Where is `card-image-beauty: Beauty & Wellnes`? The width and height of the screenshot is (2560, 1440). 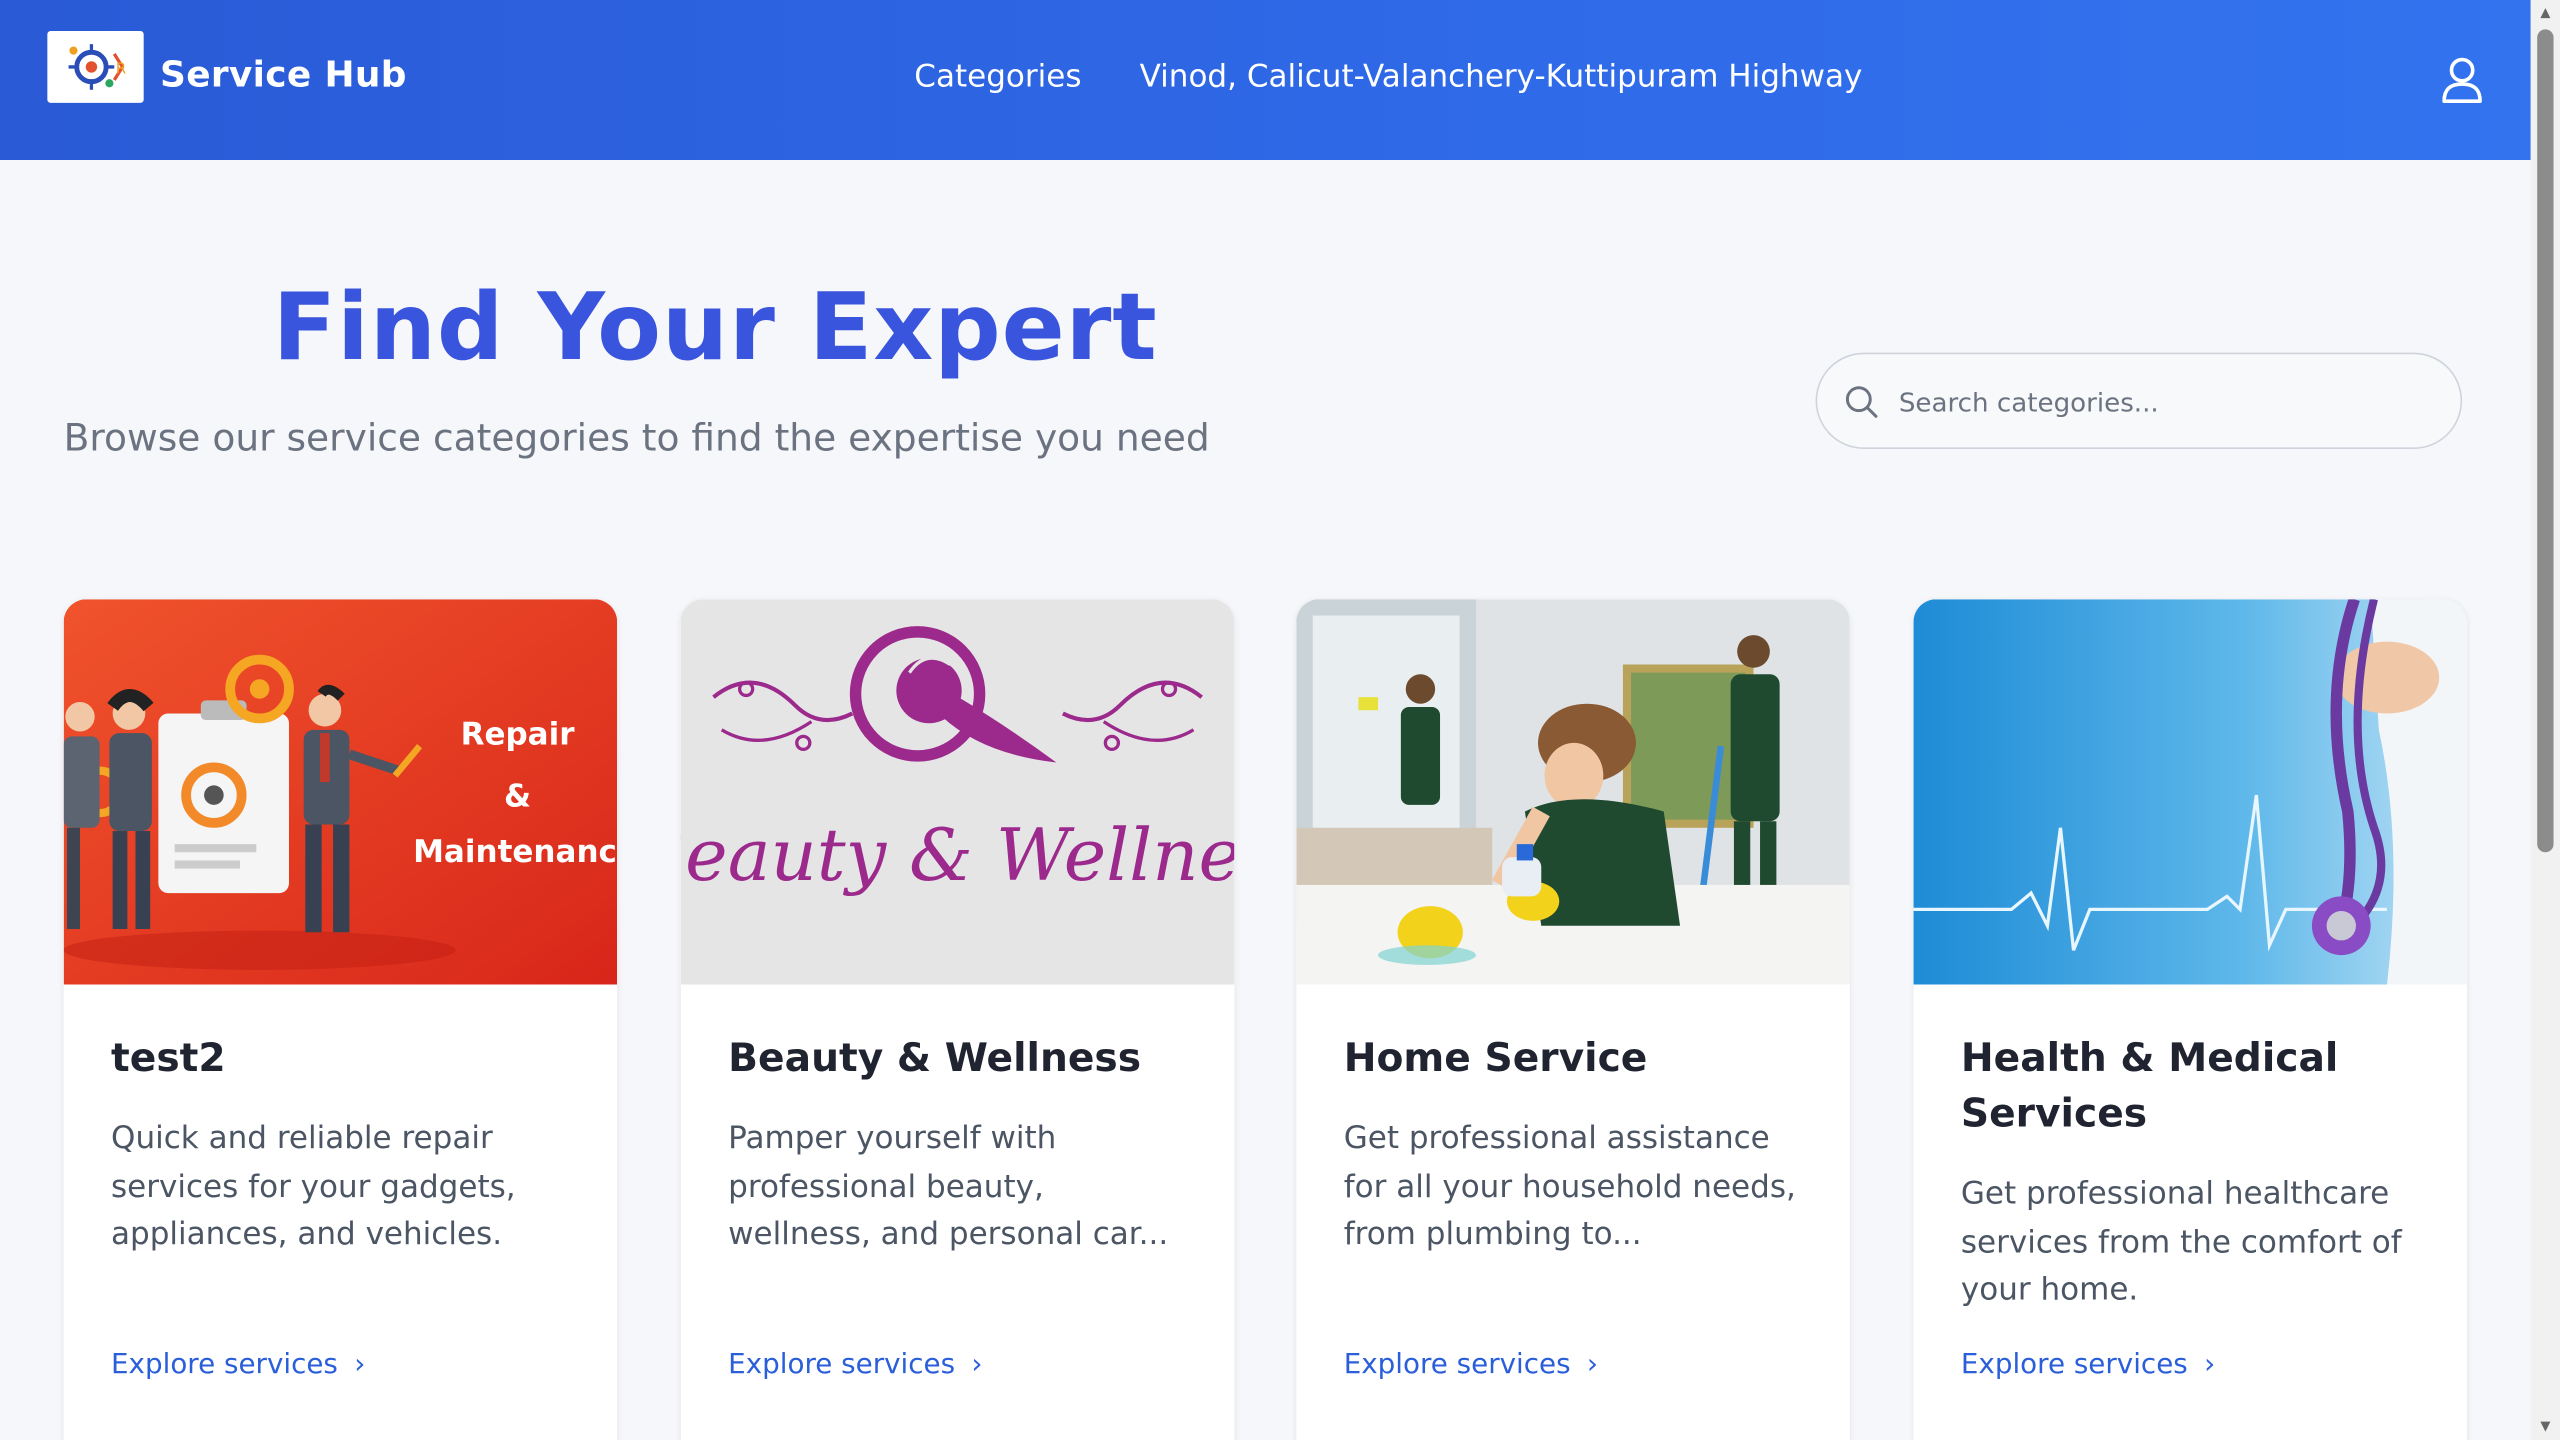 card-image-beauty: Beauty & Wellnes is located at coordinates (957, 792).